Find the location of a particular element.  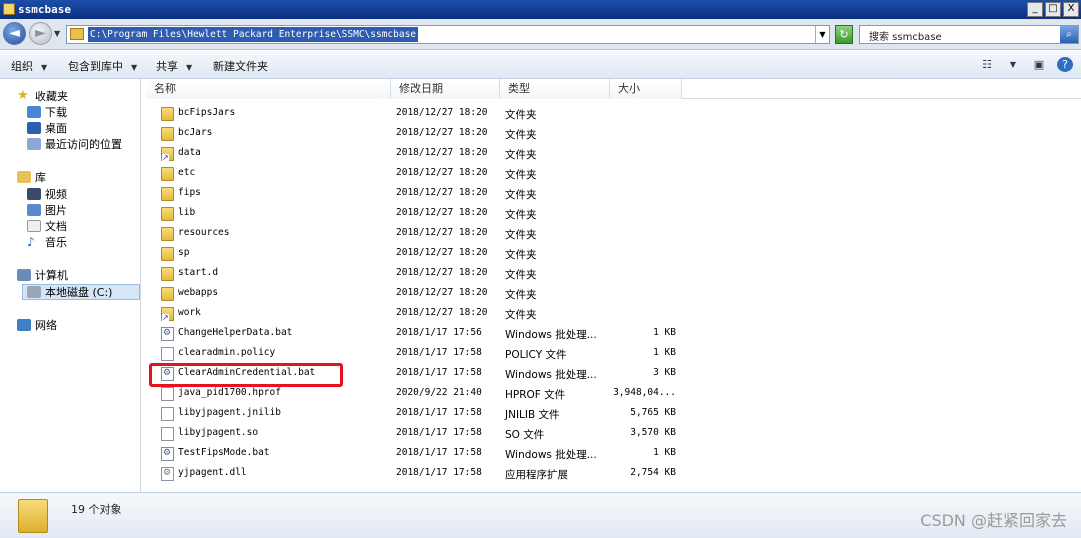

nav-recent: 最近访问的位置 is located at coordinates (74, 144).